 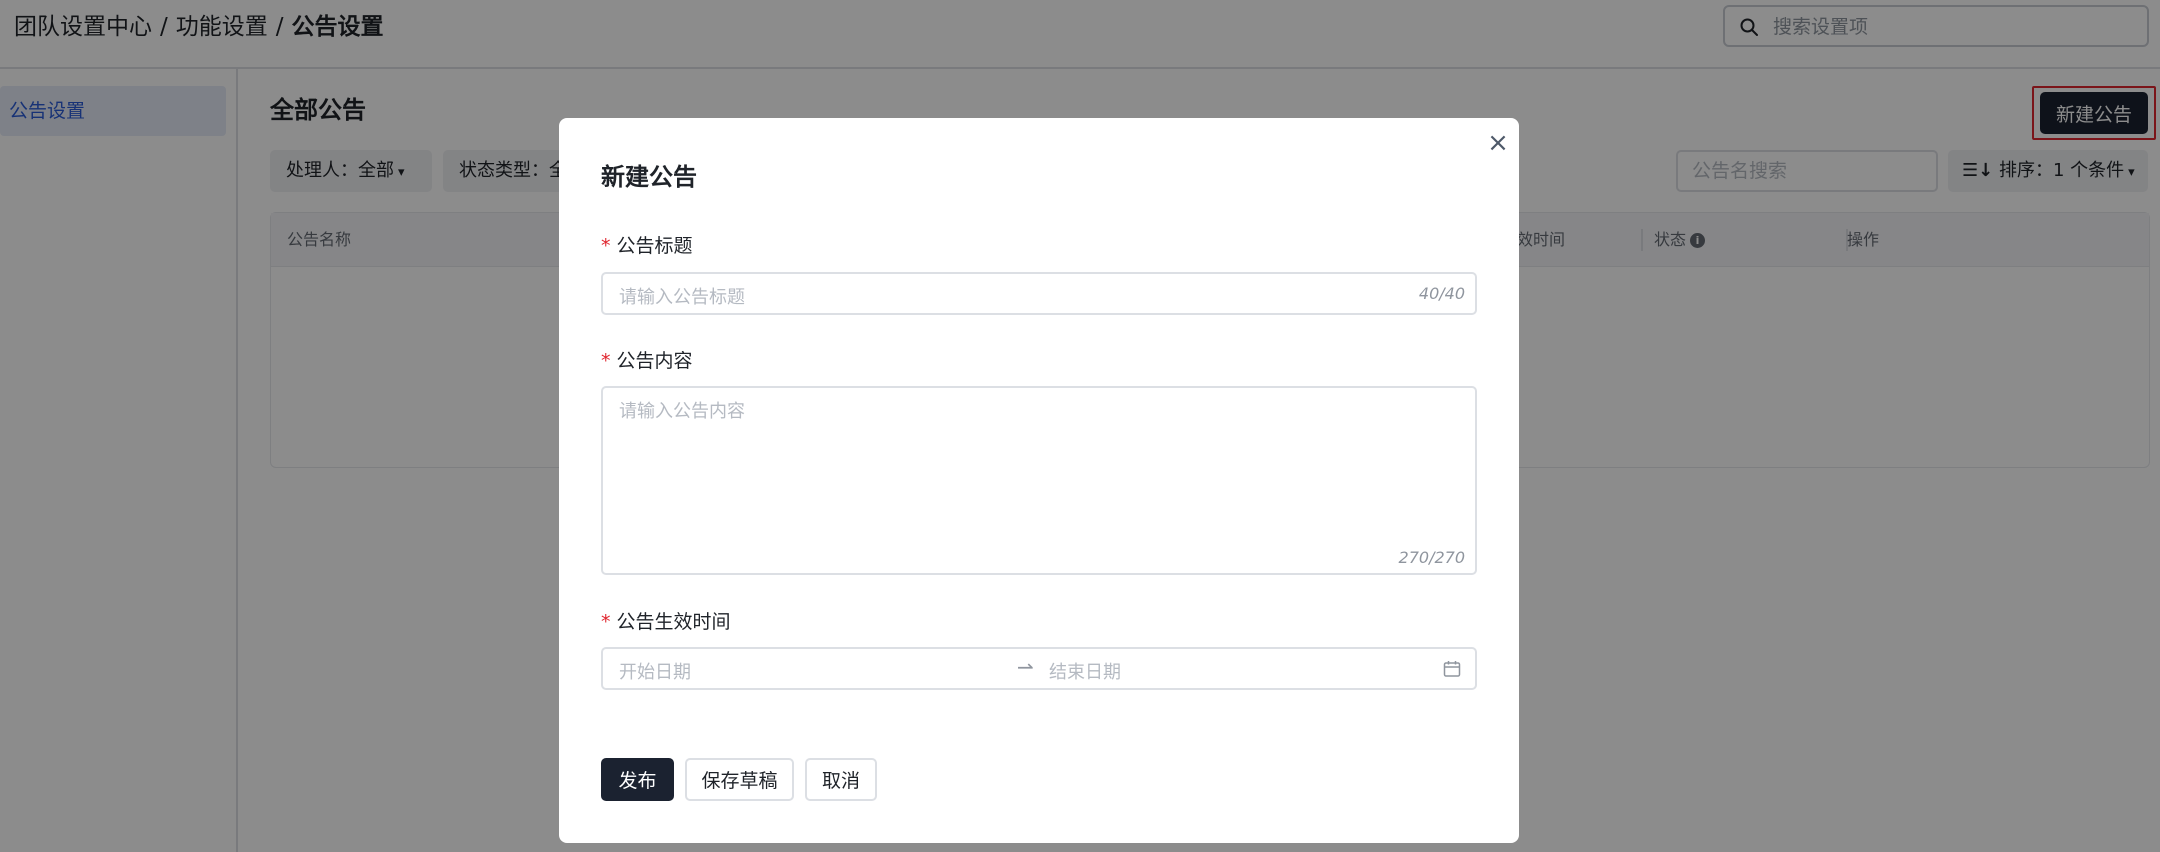 I want to click on announcement-content-textarea: 请输入公告内容 270/270, so click(x=1039, y=480).